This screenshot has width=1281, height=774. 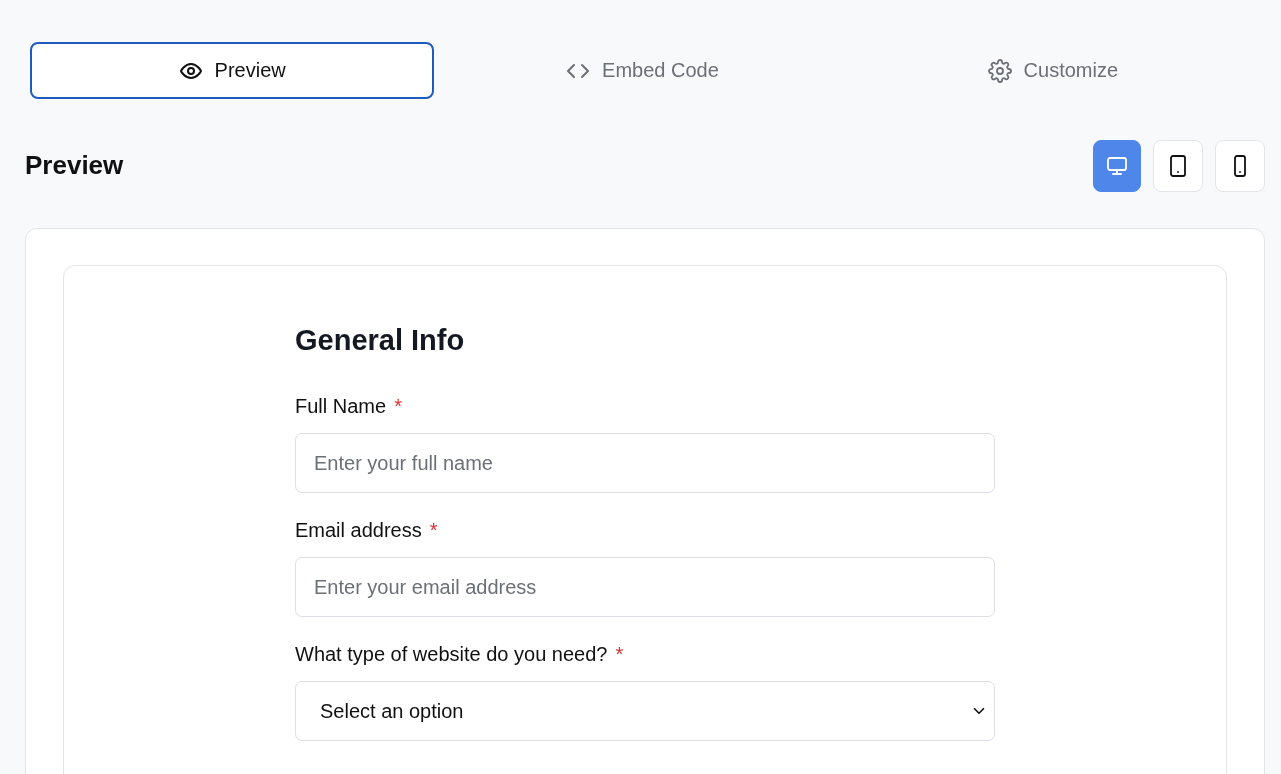 I want to click on input-field: Enter your full name, so click(x=645, y=463).